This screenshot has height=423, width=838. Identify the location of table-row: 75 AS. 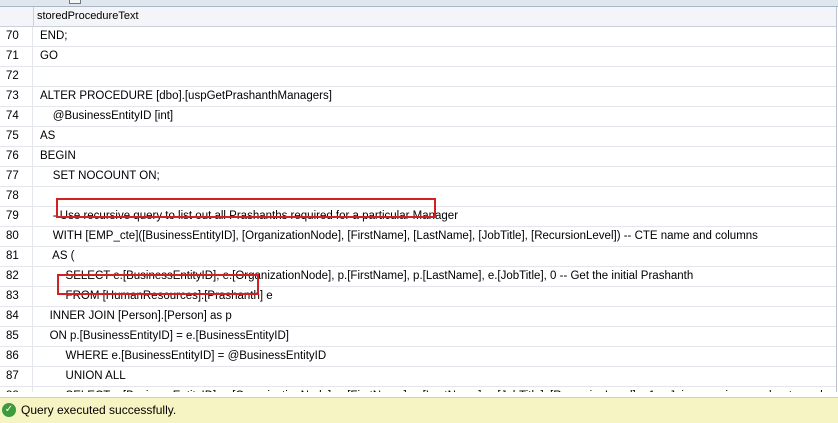
(418, 137).